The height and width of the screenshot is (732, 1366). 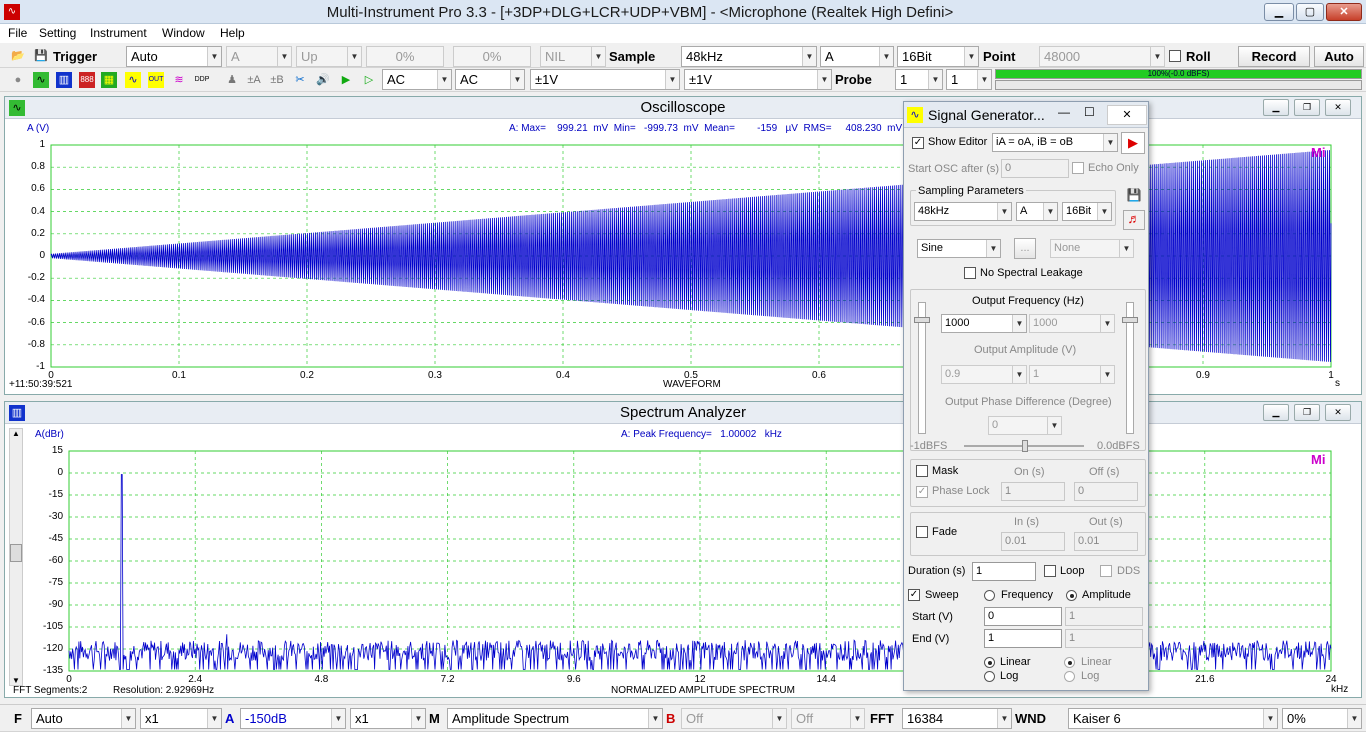 What do you see at coordinates (758, 79) in the screenshot?
I see `range-b-select: ±1V ▼` at bounding box center [758, 79].